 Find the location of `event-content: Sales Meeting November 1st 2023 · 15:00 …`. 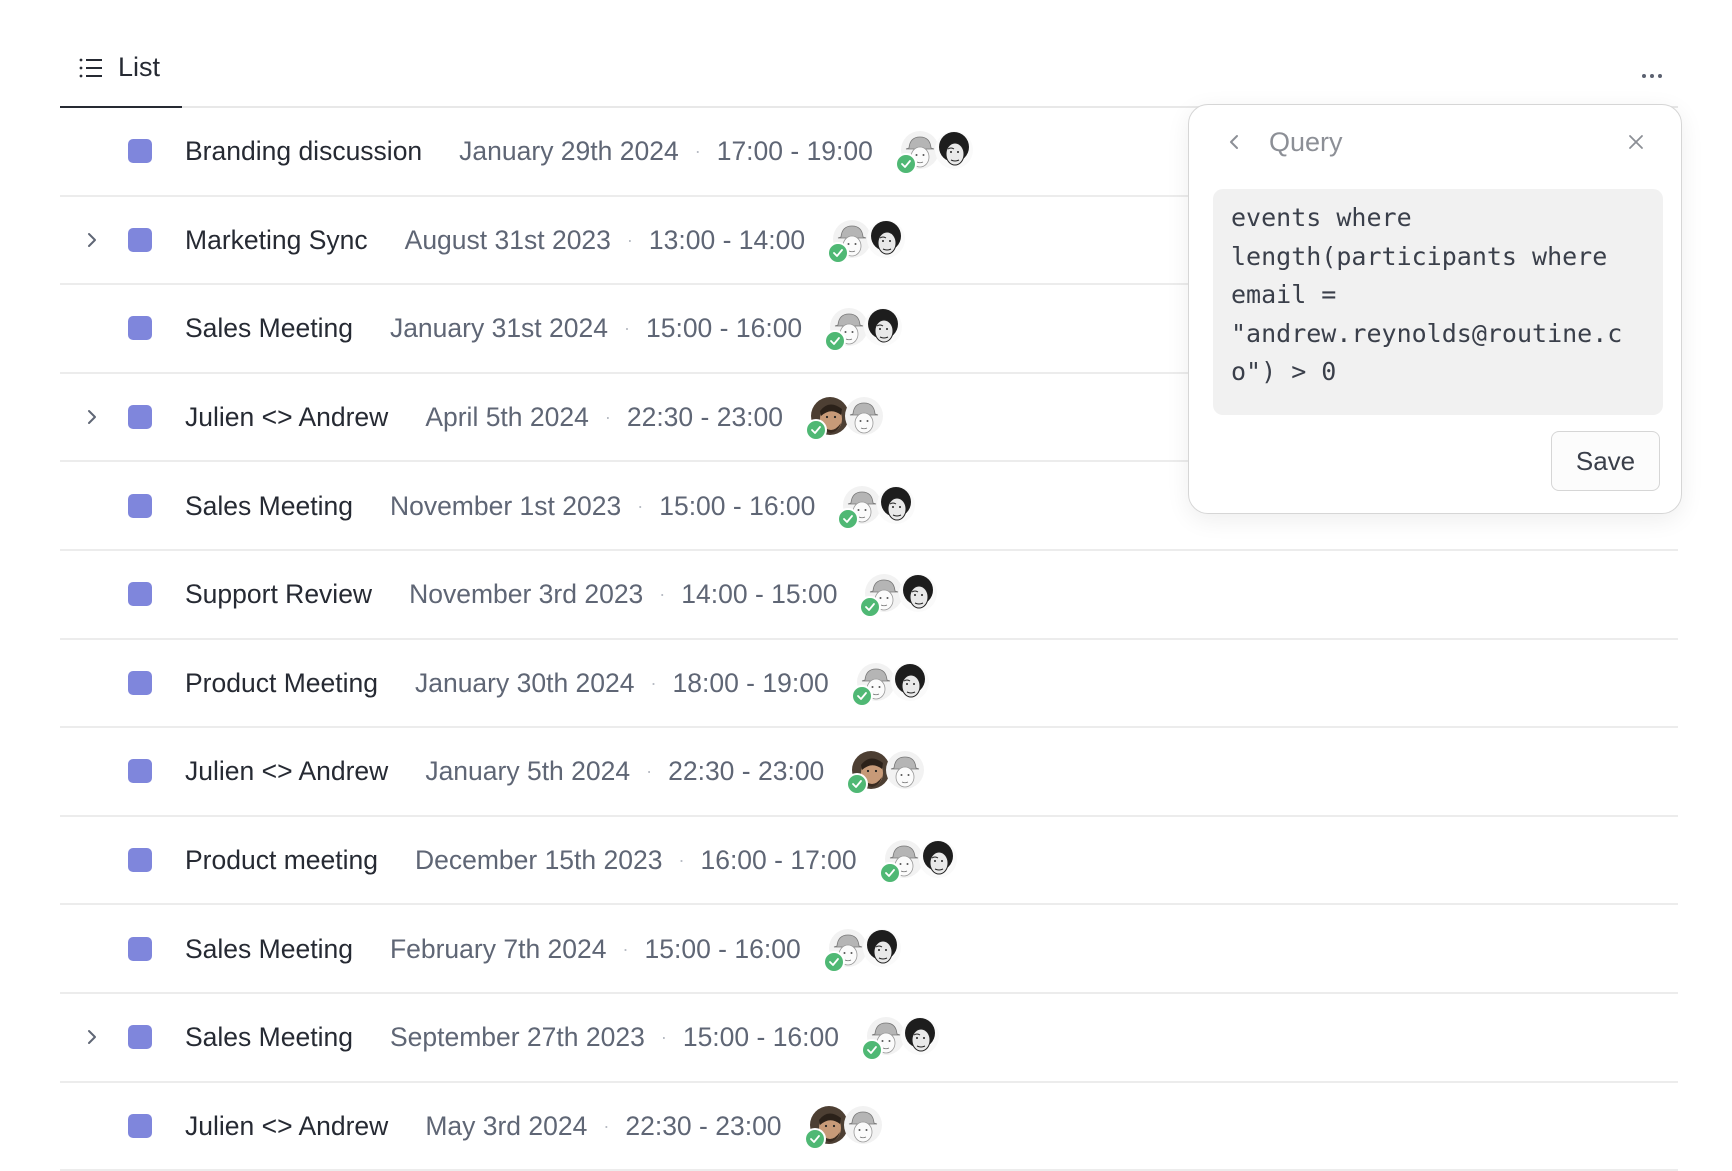

event-content: Sales Meeting November 1st 2023 · 15:00 … is located at coordinates (554, 507).